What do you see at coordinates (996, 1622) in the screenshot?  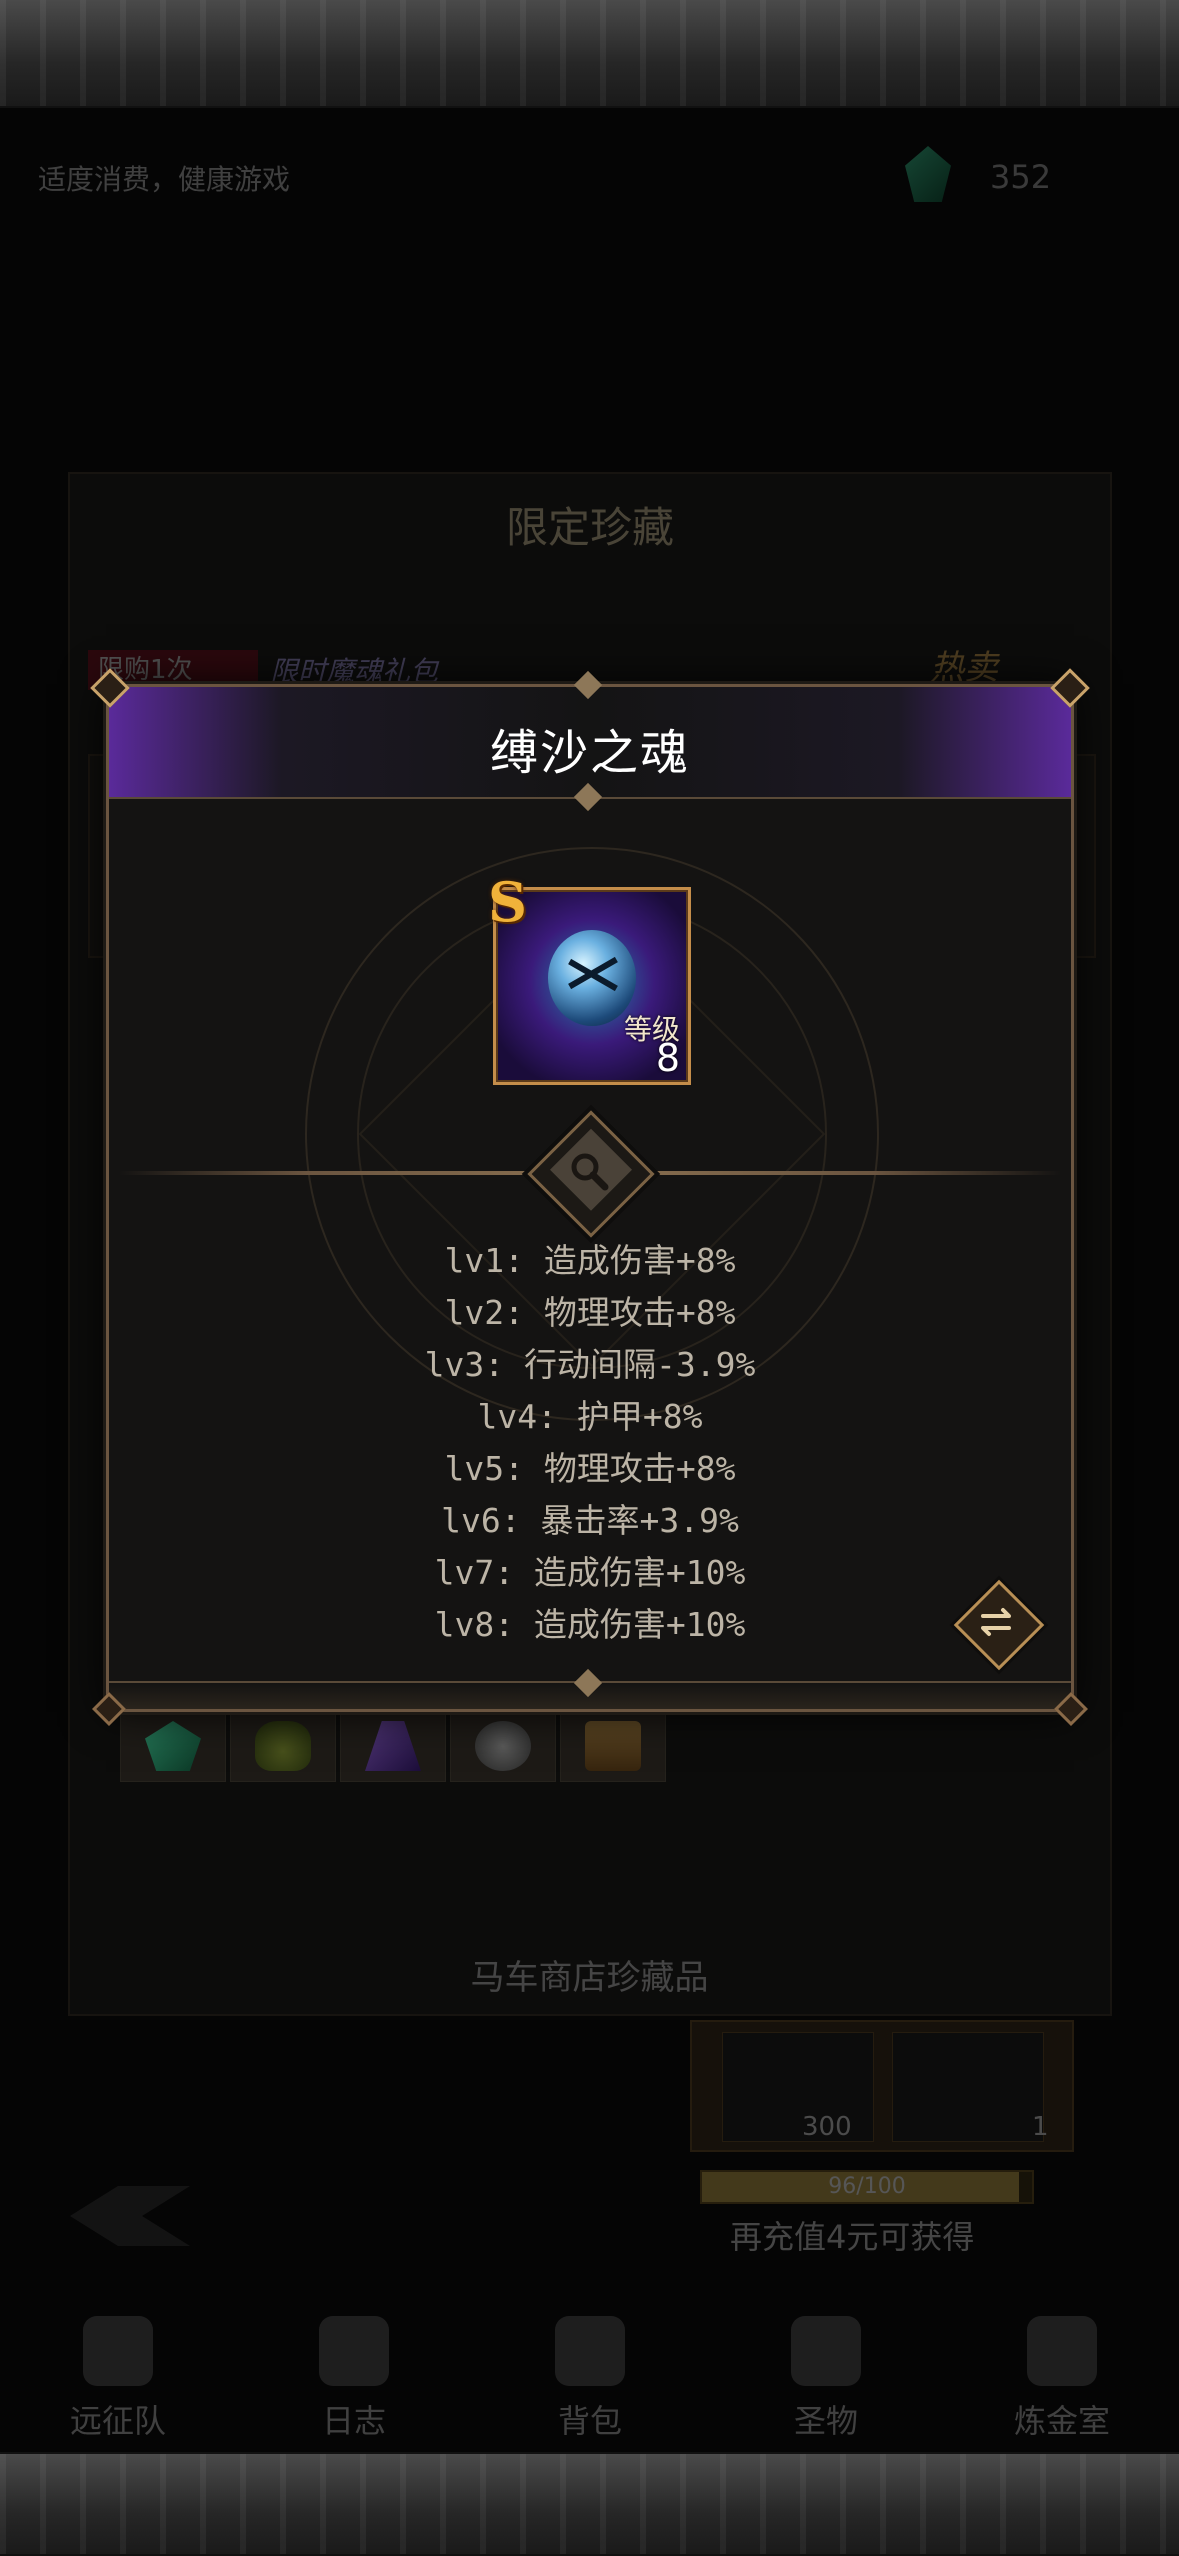 I see `swap-arrows-icon` at bounding box center [996, 1622].